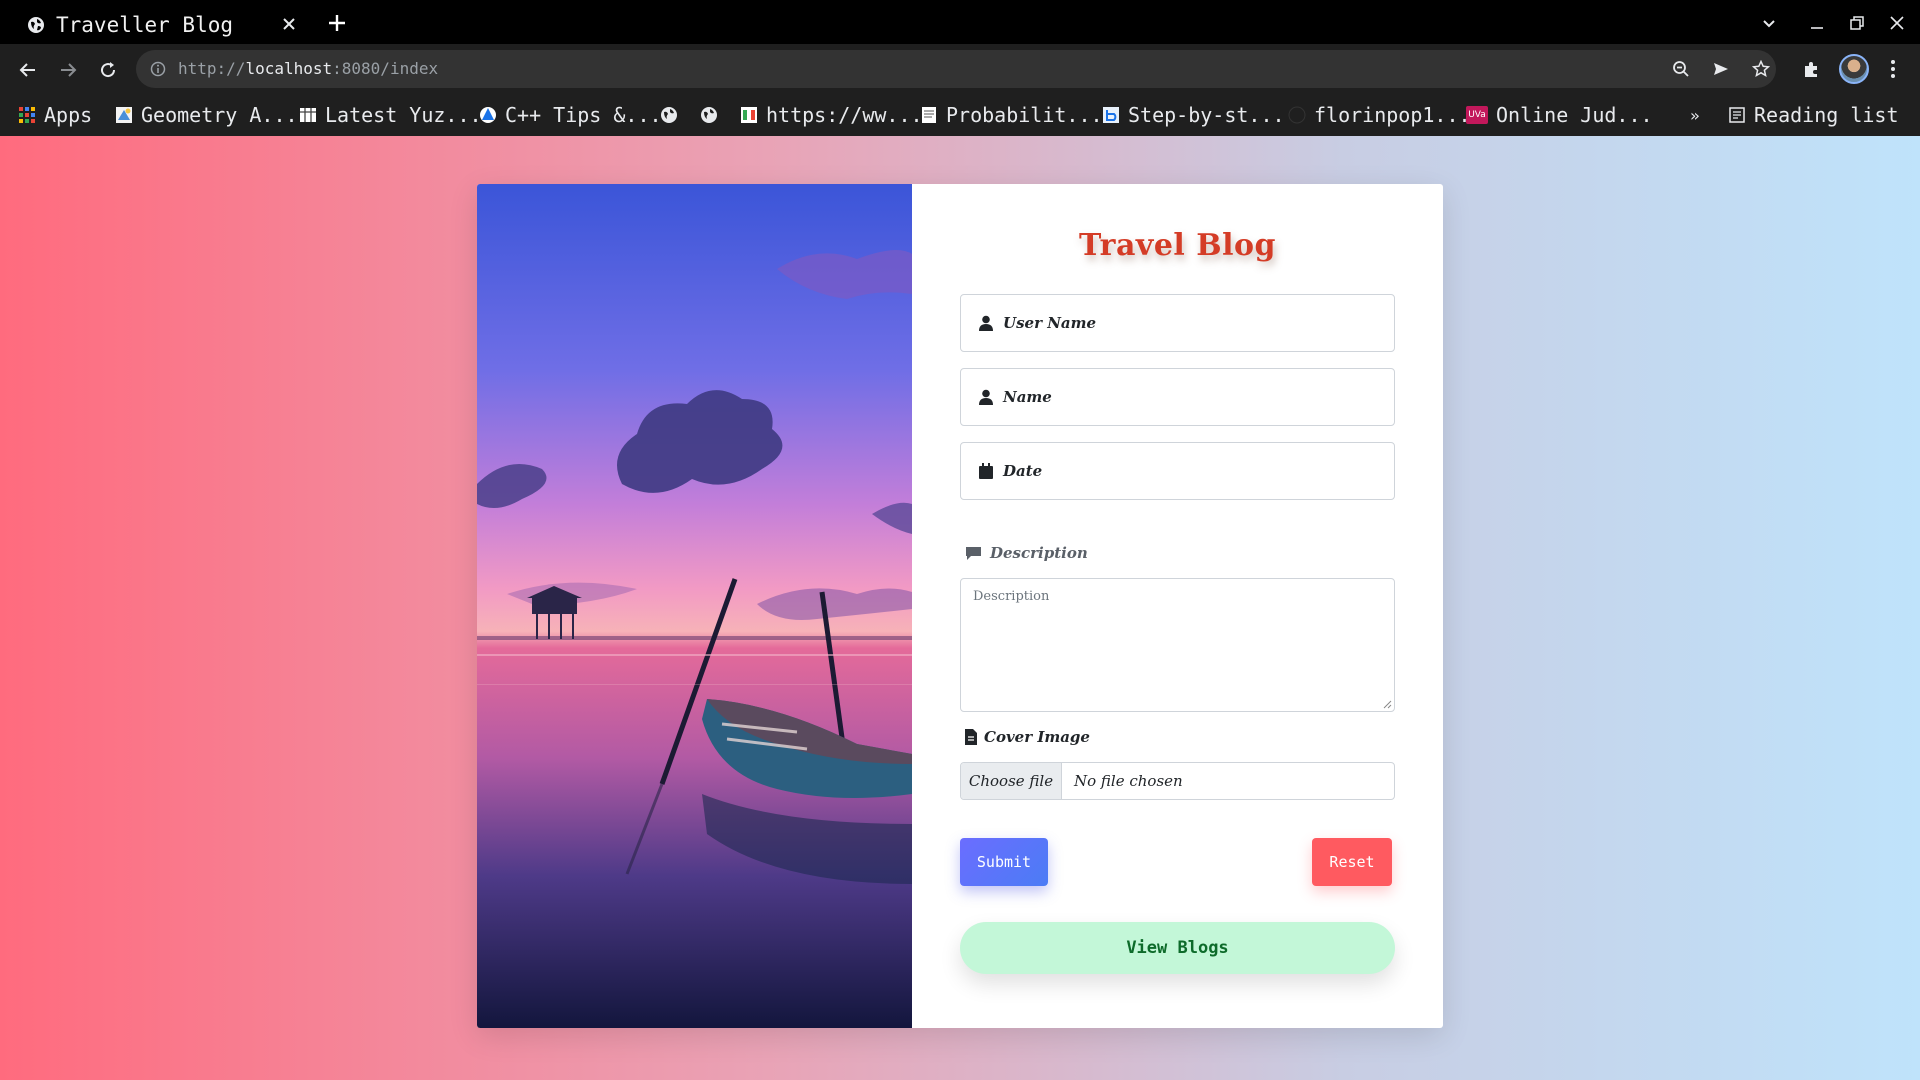 This screenshot has height=1080, width=1920. I want to click on browser-toolbar: http://localhost:8080/index, so click(960, 69).